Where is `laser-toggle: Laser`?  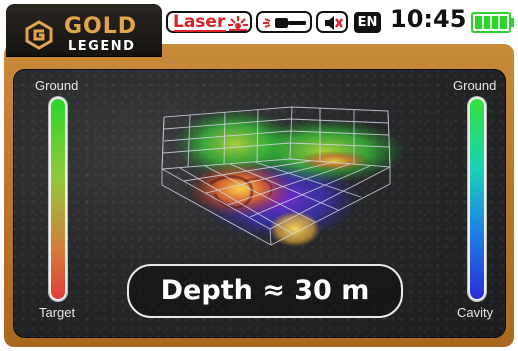
laser-toggle: Laser is located at coordinates (209, 22).